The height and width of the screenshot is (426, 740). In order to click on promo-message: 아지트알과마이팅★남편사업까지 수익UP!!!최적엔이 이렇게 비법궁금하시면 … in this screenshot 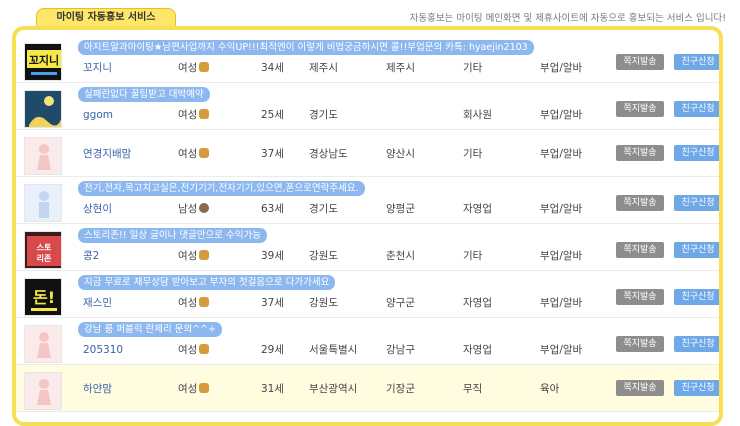, I will do `click(306, 47)`.